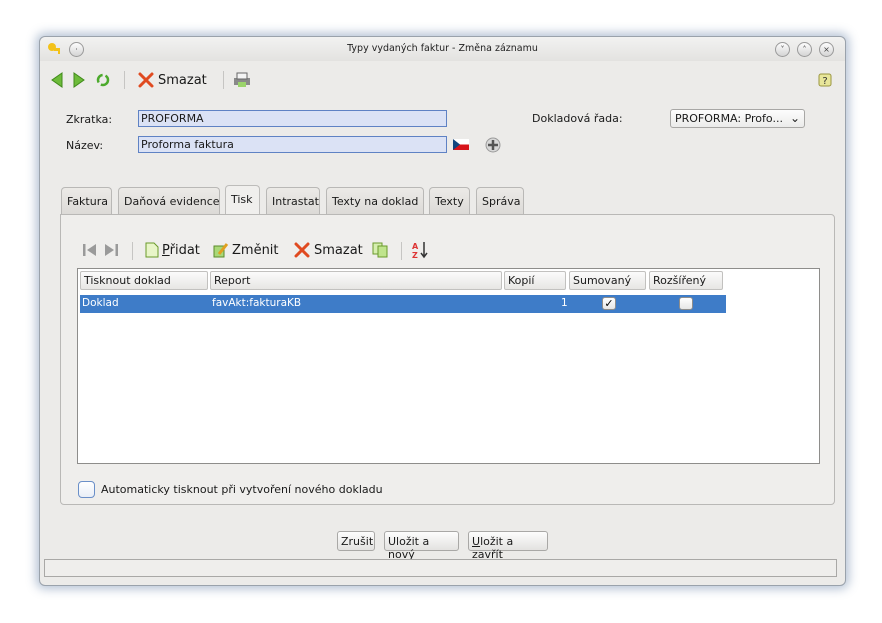 The height and width of the screenshot is (623, 882). Describe the element at coordinates (686, 303) in the screenshot. I see `checkbox-rozsireny` at that location.